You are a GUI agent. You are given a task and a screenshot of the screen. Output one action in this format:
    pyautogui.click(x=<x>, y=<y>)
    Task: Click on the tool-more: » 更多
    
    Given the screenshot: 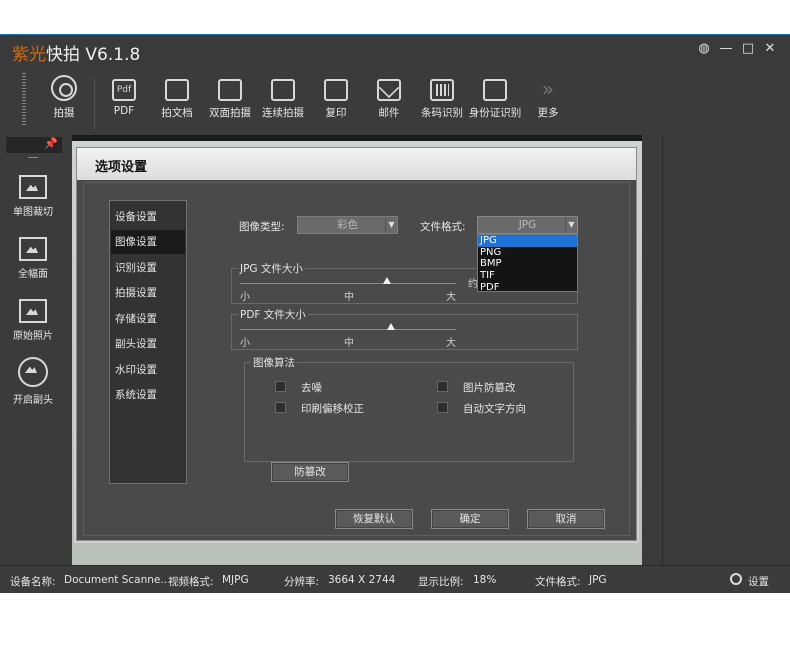 What is the action you would take?
    pyautogui.click(x=548, y=101)
    